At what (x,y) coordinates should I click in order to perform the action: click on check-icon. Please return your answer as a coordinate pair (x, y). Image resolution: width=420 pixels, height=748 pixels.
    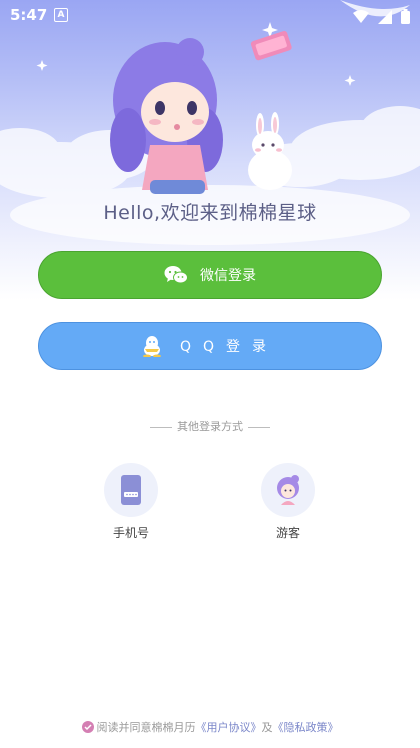
    Looking at the image, I should click on (87, 727).